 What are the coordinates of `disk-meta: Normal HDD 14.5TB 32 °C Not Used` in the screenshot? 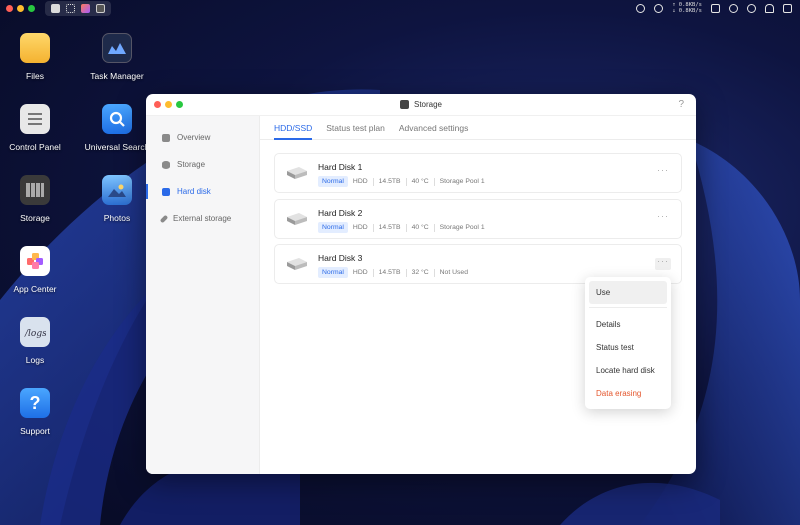 It's located at (393, 272).